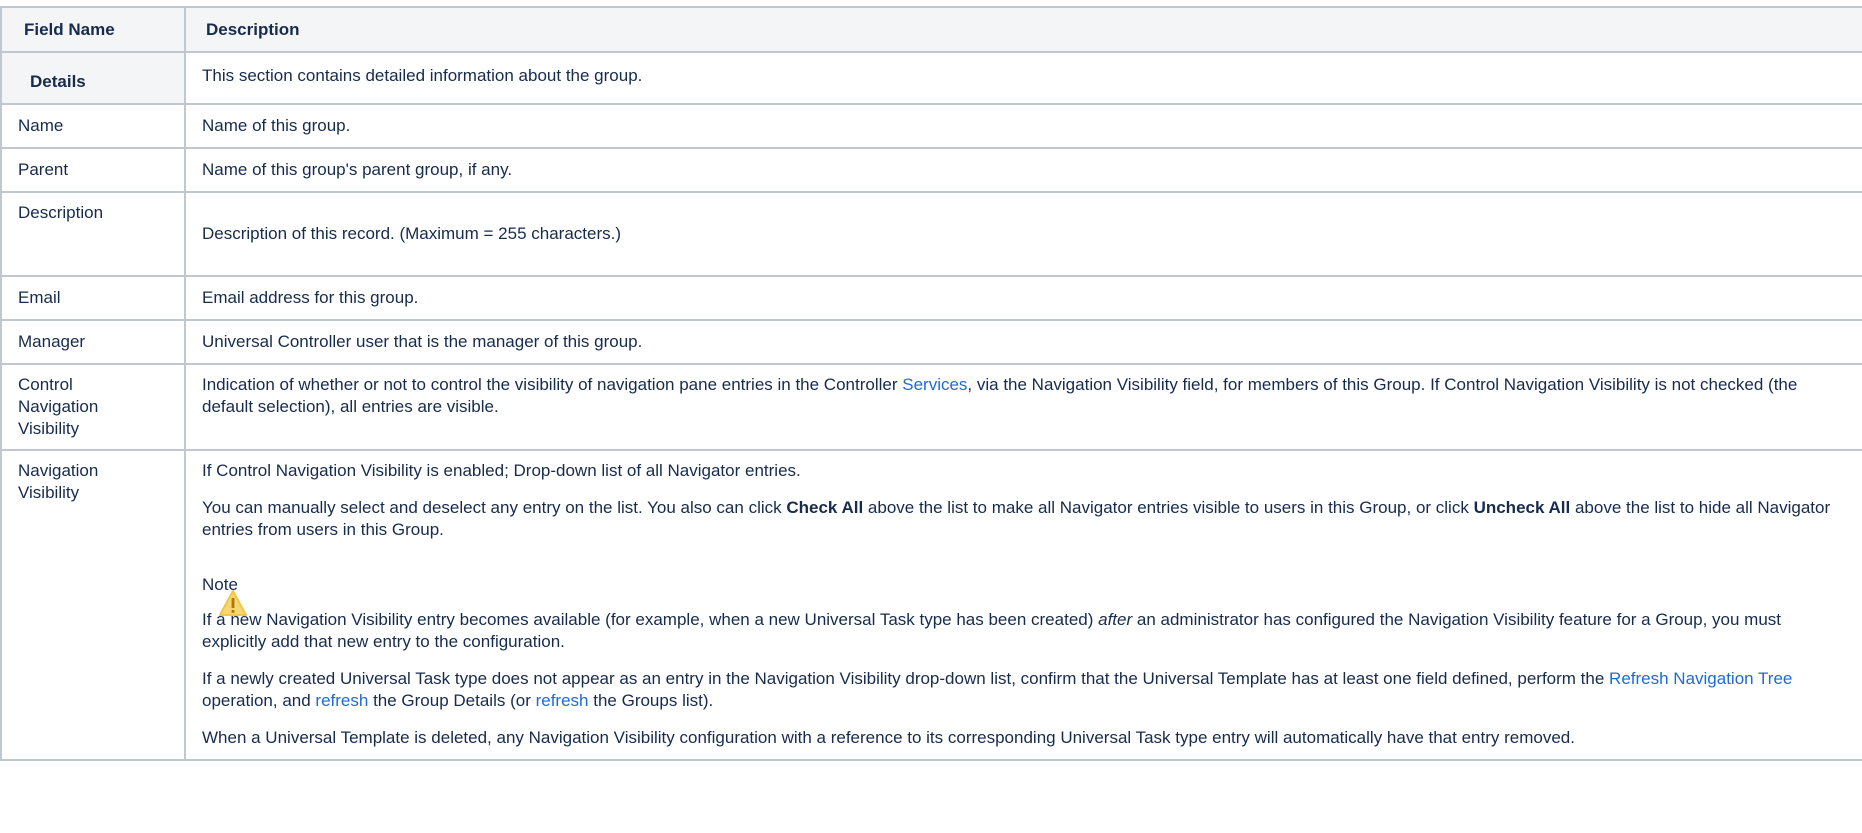 The image size is (1862, 833). What do you see at coordinates (651, 700) in the screenshot?
I see `description-text: the Groups list).` at bounding box center [651, 700].